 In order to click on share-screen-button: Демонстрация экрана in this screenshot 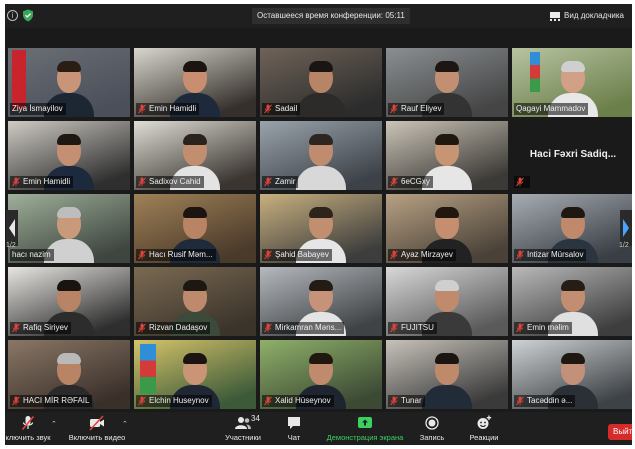, I will do `click(365, 428)`.